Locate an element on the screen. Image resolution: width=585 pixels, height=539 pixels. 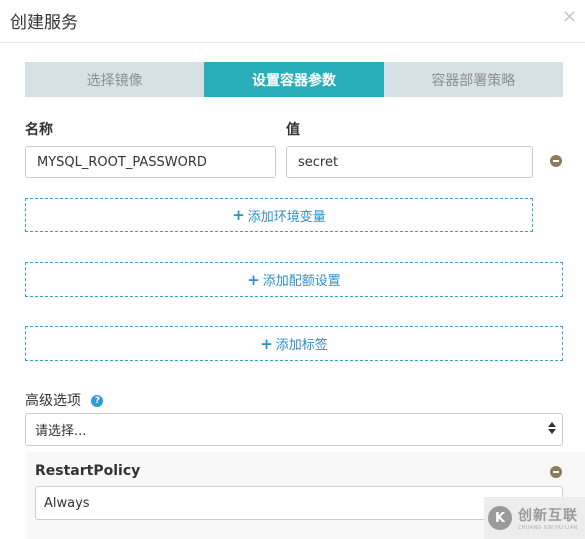
remove-env-icon is located at coordinates (556, 161).